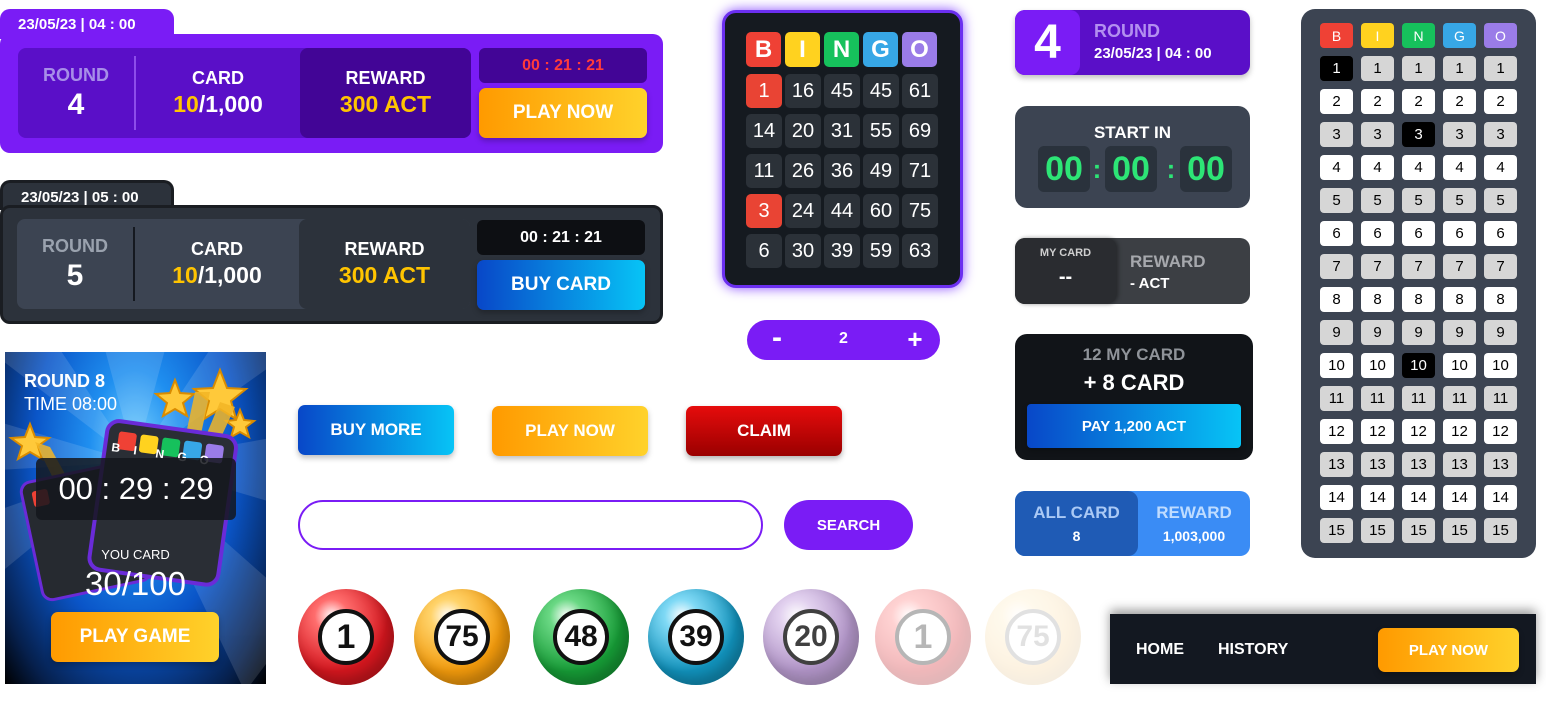 This screenshot has height=705, width=1546. I want to click on quantity-value: 2, so click(843, 340).